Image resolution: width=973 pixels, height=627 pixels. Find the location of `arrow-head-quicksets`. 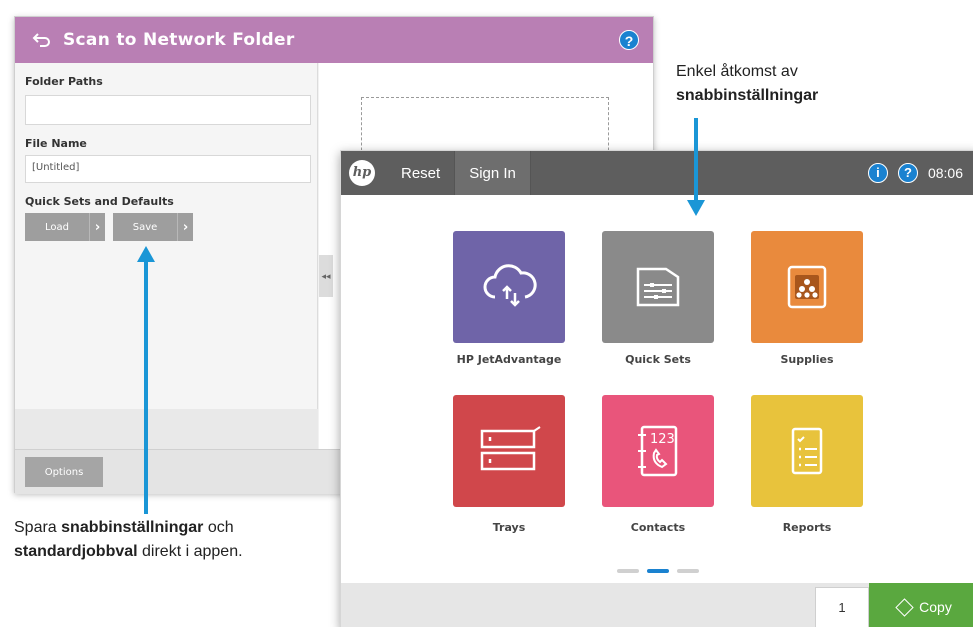

arrow-head-quicksets is located at coordinates (696, 208).